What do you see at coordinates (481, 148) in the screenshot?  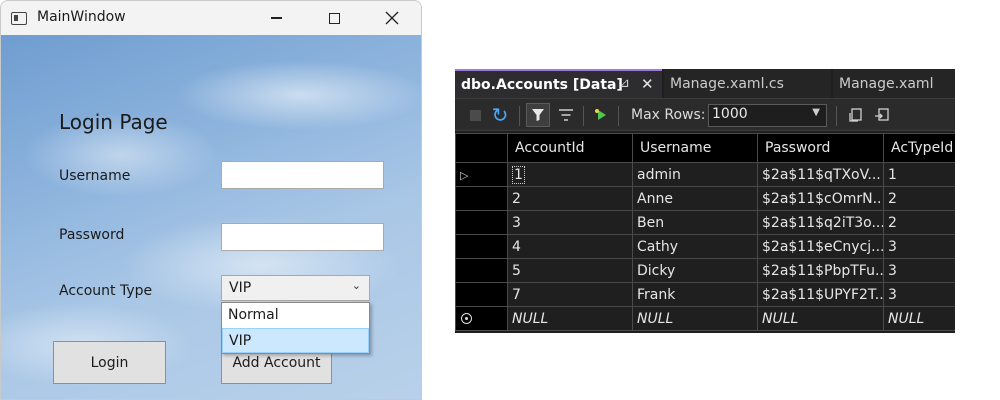 I see `row-header-corner` at bounding box center [481, 148].